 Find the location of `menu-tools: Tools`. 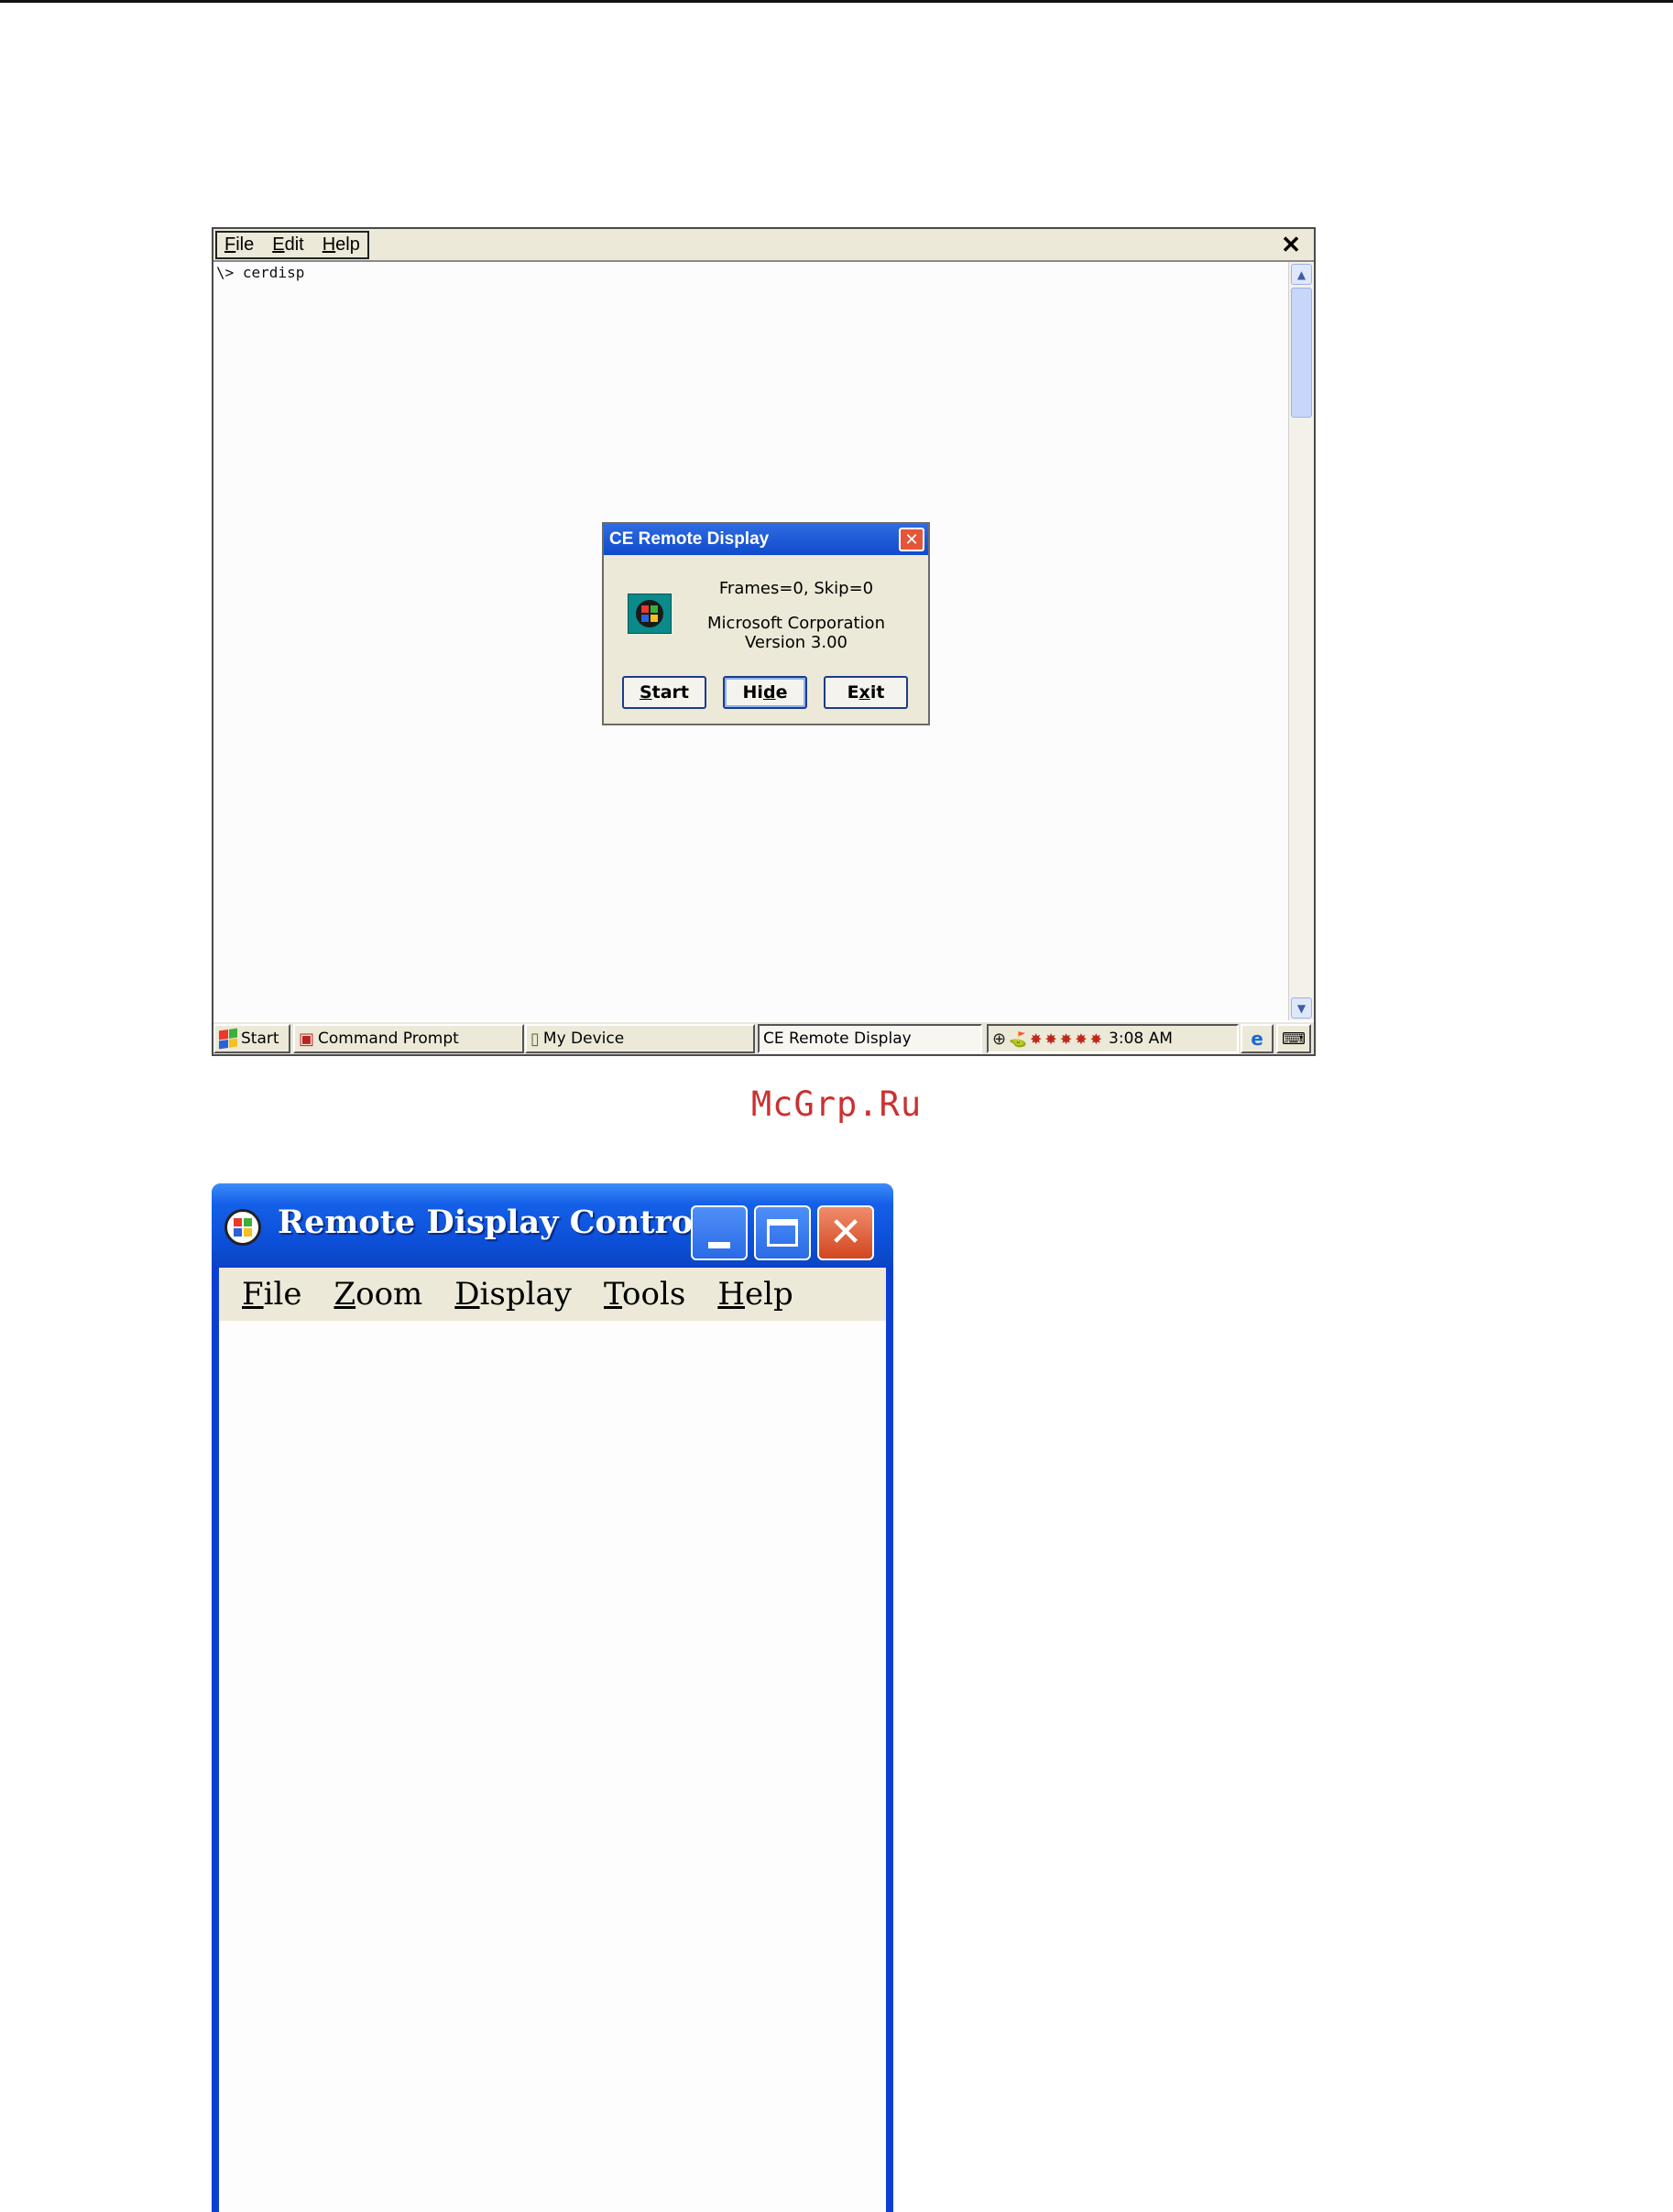

menu-tools: Tools is located at coordinates (644, 1295).